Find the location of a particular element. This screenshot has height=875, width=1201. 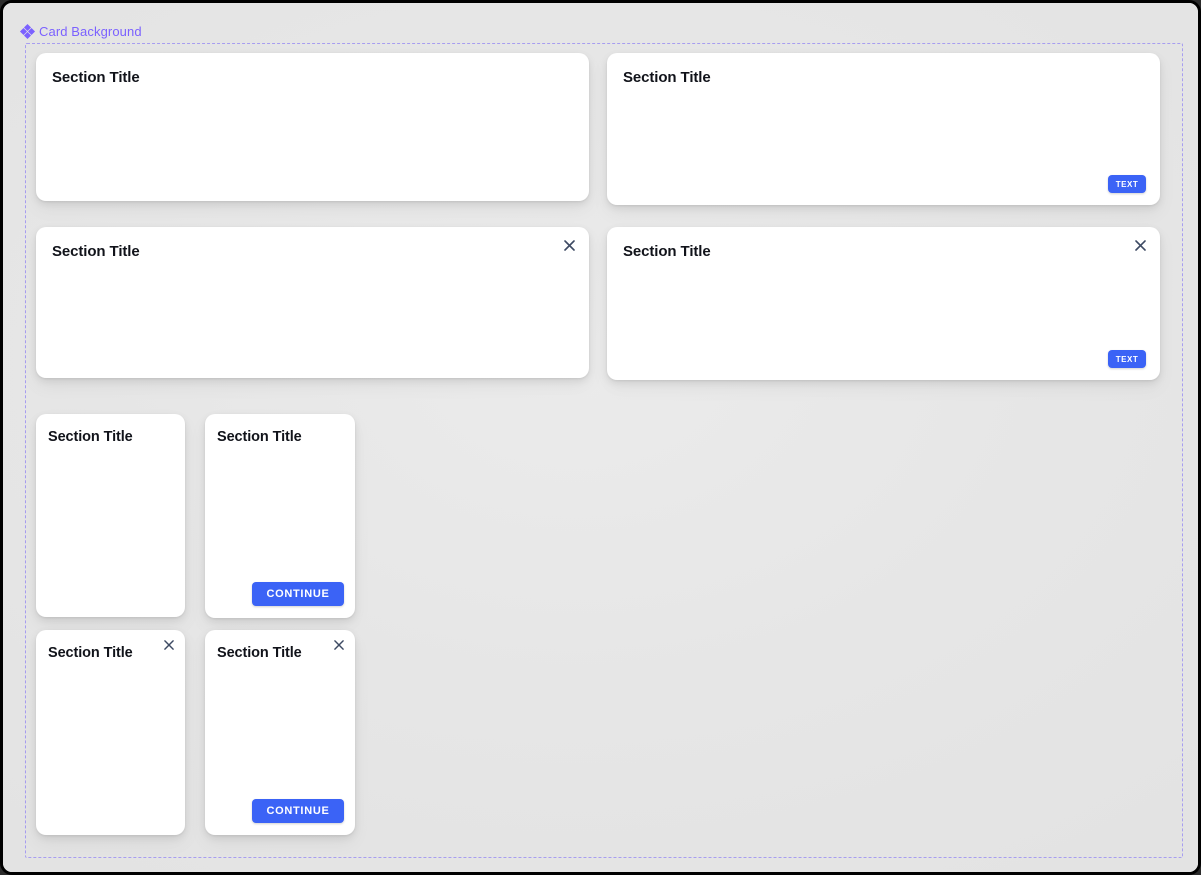

card-small-3: Section Title is located at coordinates (110, 732).